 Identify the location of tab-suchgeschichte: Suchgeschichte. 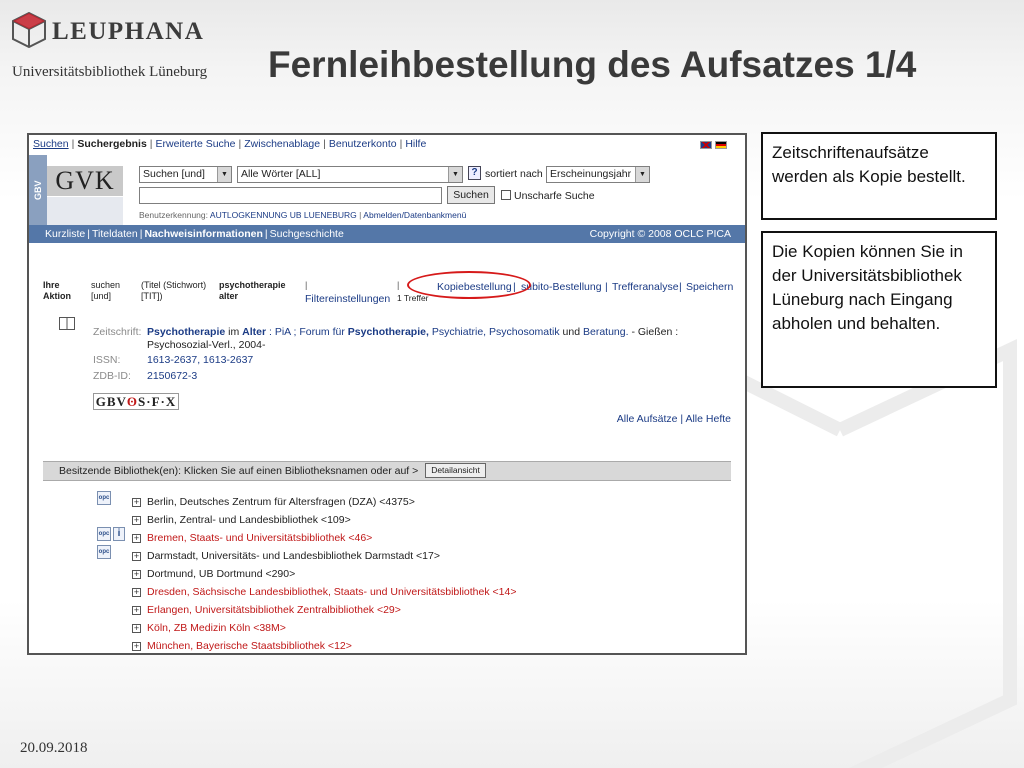
(307, 234).